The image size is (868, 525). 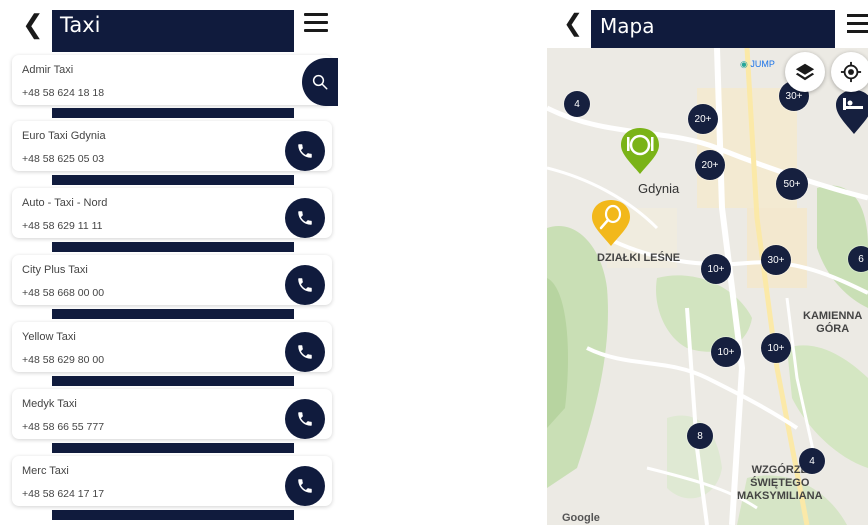 I want to click on restaurant-pin-icon, so click(x=640, y=151).